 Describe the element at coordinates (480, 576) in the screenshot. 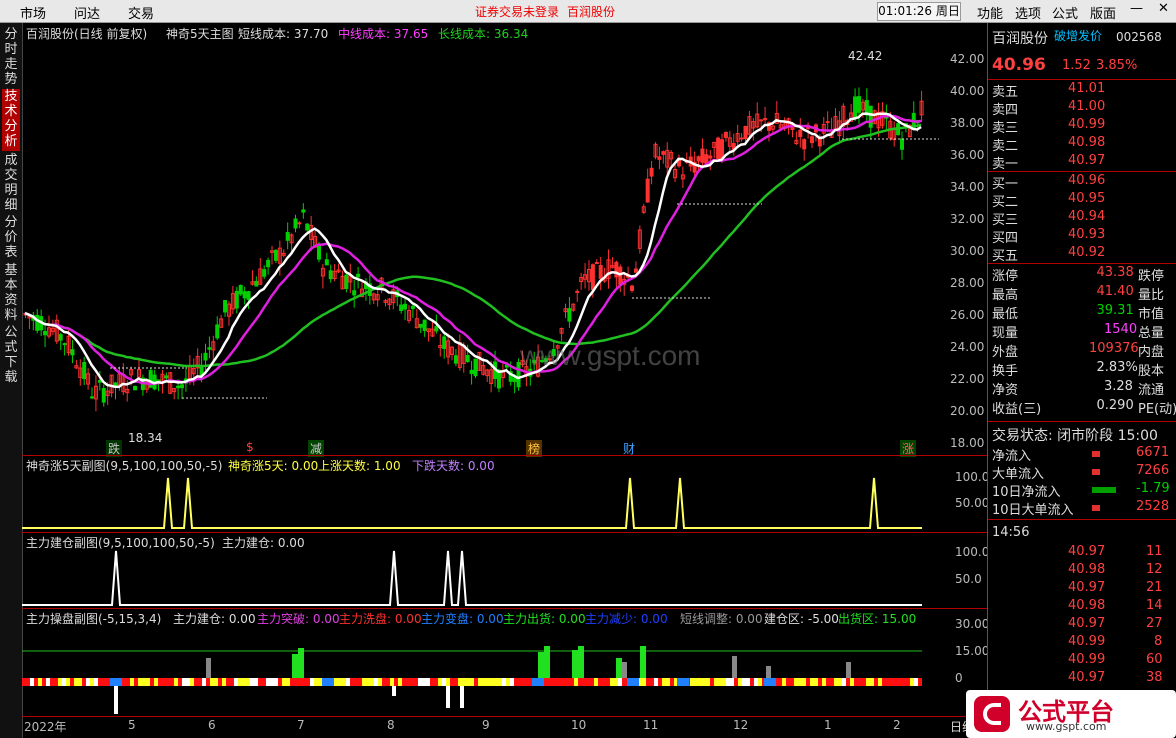

I see `sub2-chart` at that location.